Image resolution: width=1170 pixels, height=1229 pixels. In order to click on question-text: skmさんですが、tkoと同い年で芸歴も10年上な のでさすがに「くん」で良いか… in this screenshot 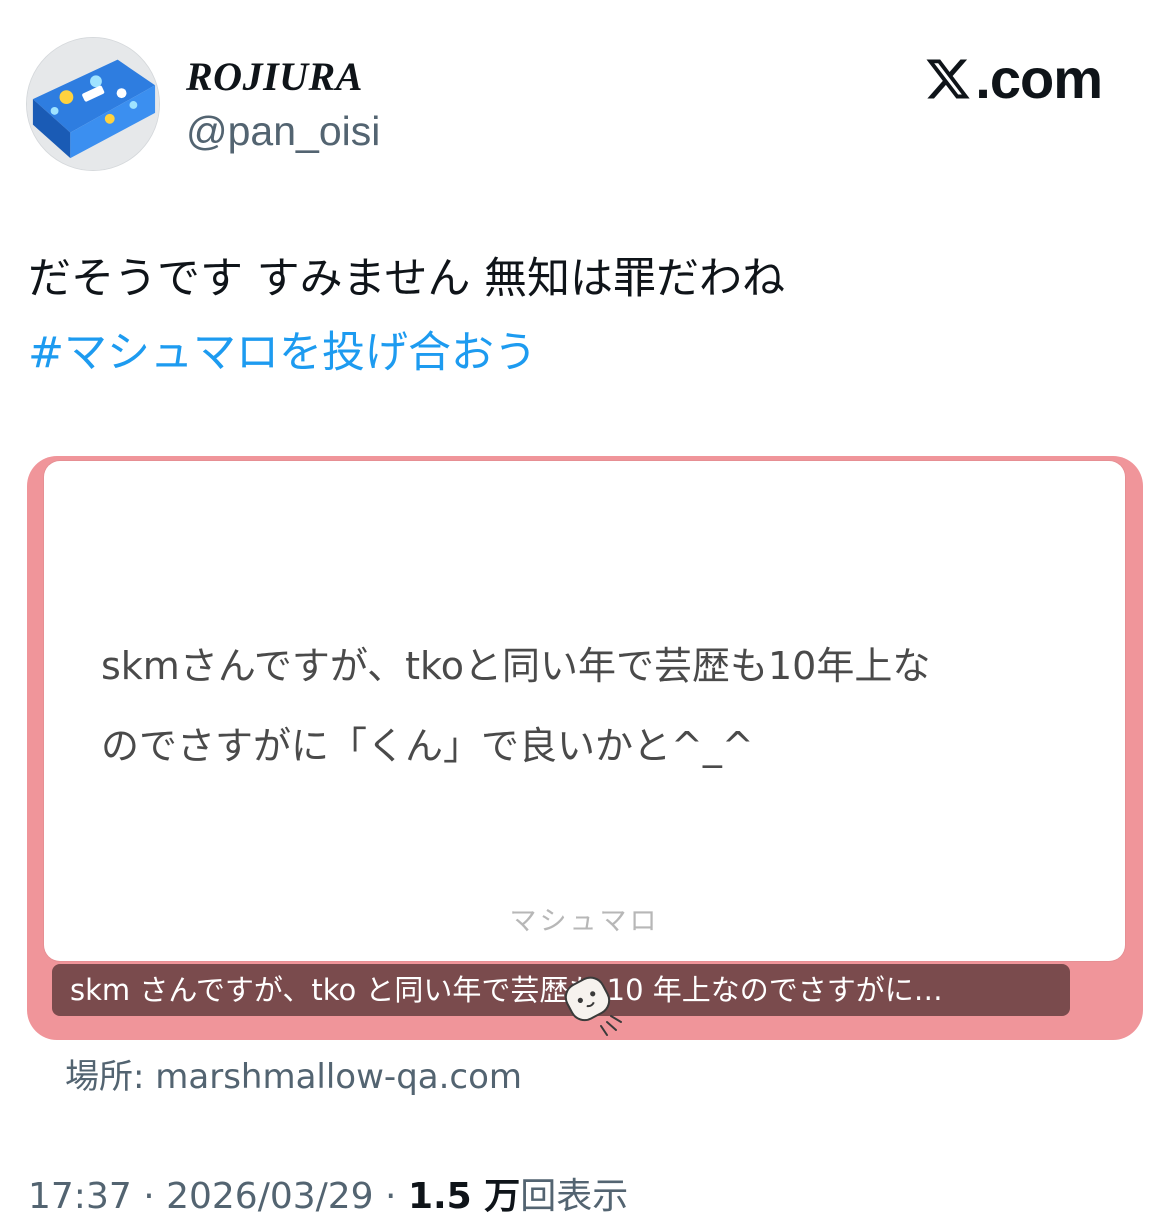, I will do `click(591, 706)`.